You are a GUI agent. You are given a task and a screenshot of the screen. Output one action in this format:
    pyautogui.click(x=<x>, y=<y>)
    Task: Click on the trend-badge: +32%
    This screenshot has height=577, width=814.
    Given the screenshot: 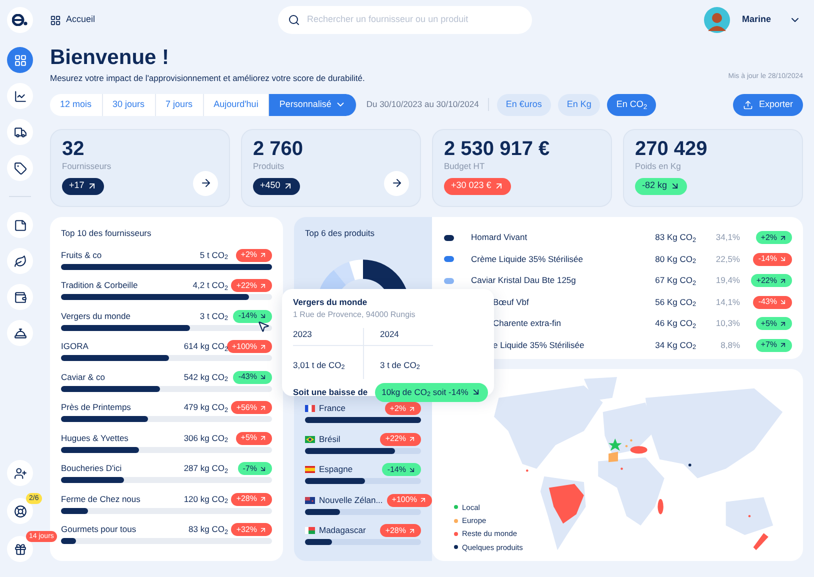 What is the action you would take?
    pyautogui.click(x=251, y=529)
    